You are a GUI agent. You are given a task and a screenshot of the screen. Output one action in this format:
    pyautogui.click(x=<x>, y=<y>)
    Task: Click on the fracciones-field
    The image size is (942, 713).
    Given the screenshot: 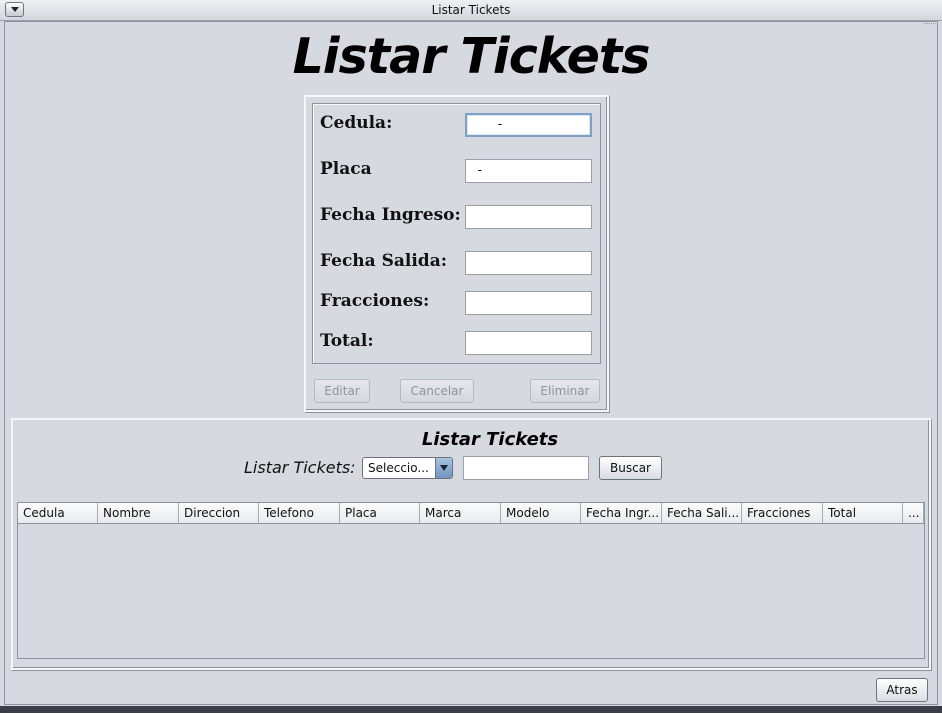 What is the action you would take?
    pyautogui.click(x=528, y=303)
    